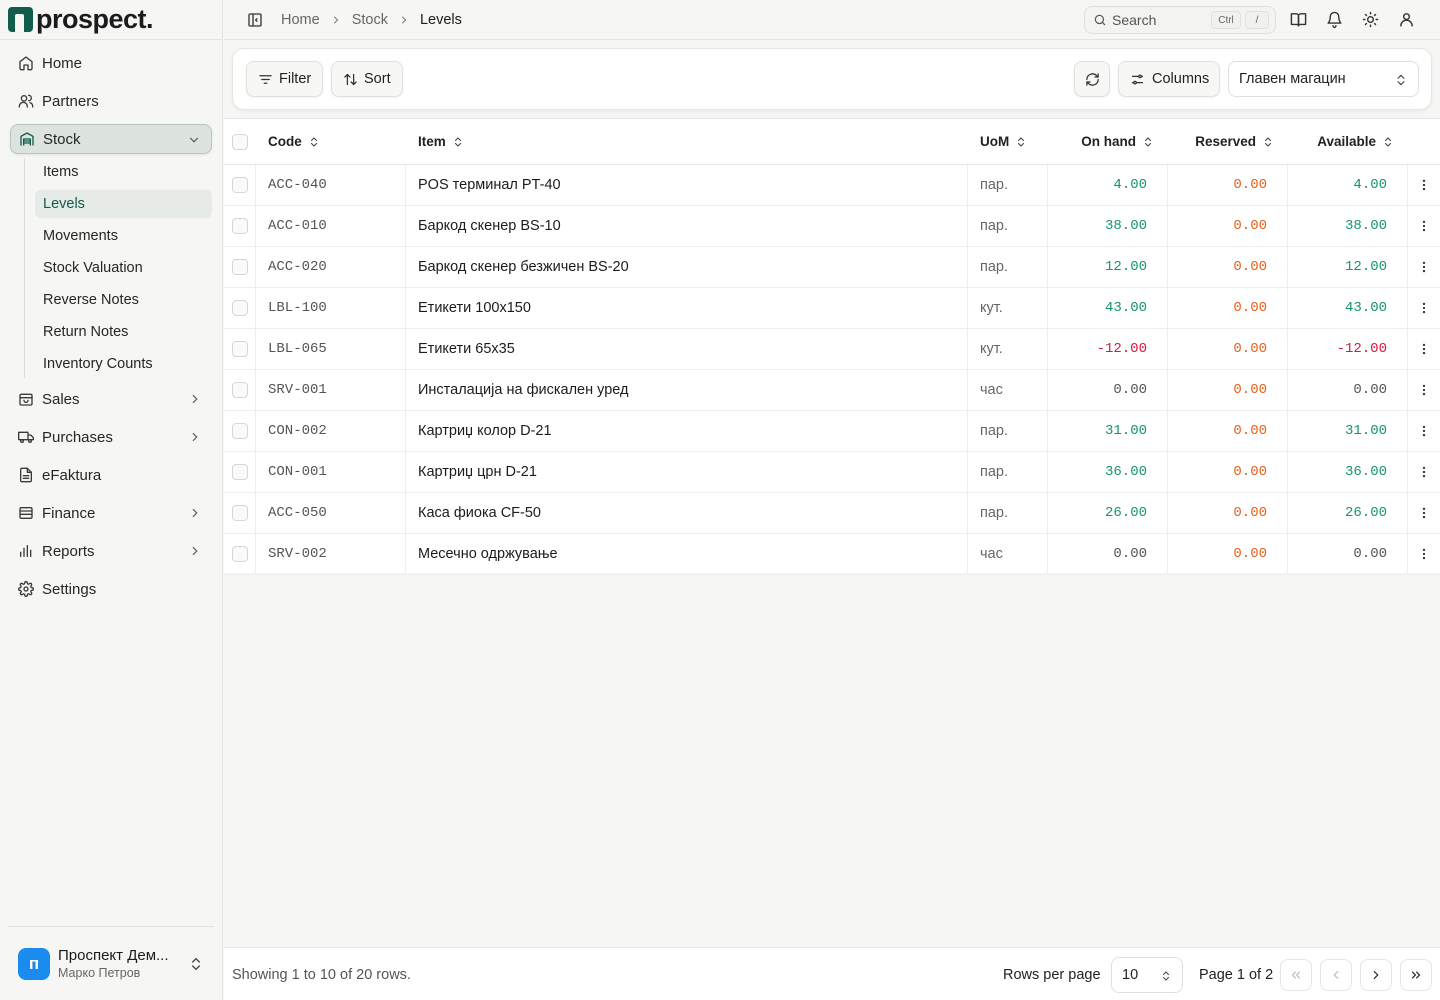 The image size is (1440, 1000). What do you see at coordinates (1008, 226) in the screenshot?
I see `cell-uom: пар.` at bounding box center [1008, 226].